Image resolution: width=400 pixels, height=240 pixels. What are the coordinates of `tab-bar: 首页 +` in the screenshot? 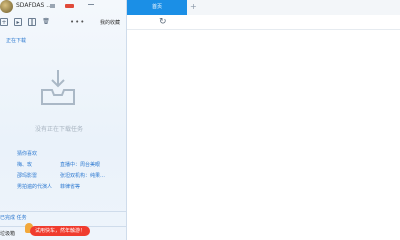 It's located at (263, 7).